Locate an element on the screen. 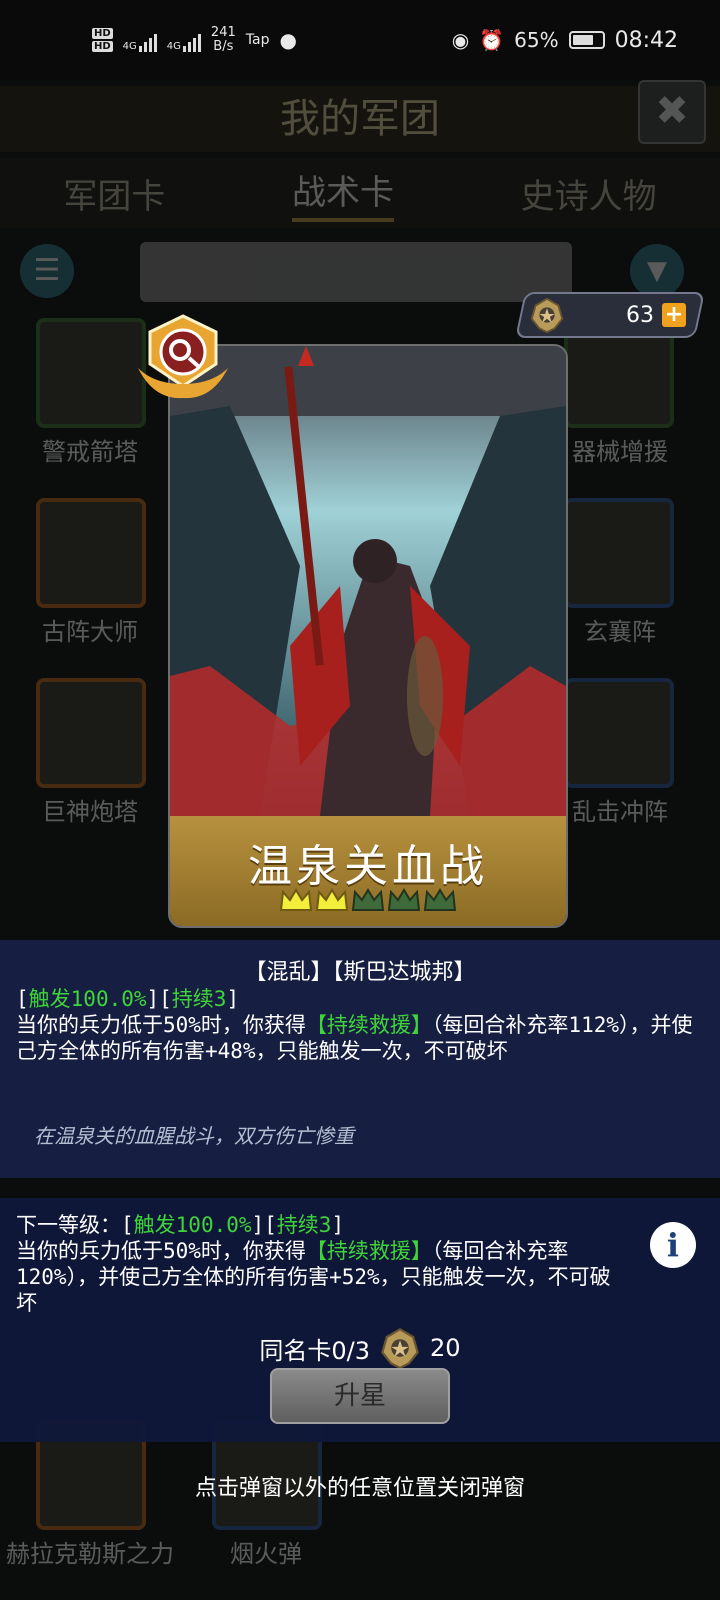 Image resolution: width=720 pixels, height=1600 pixels. card-label: 烟火弹 is located at coordinates (266, 1554).